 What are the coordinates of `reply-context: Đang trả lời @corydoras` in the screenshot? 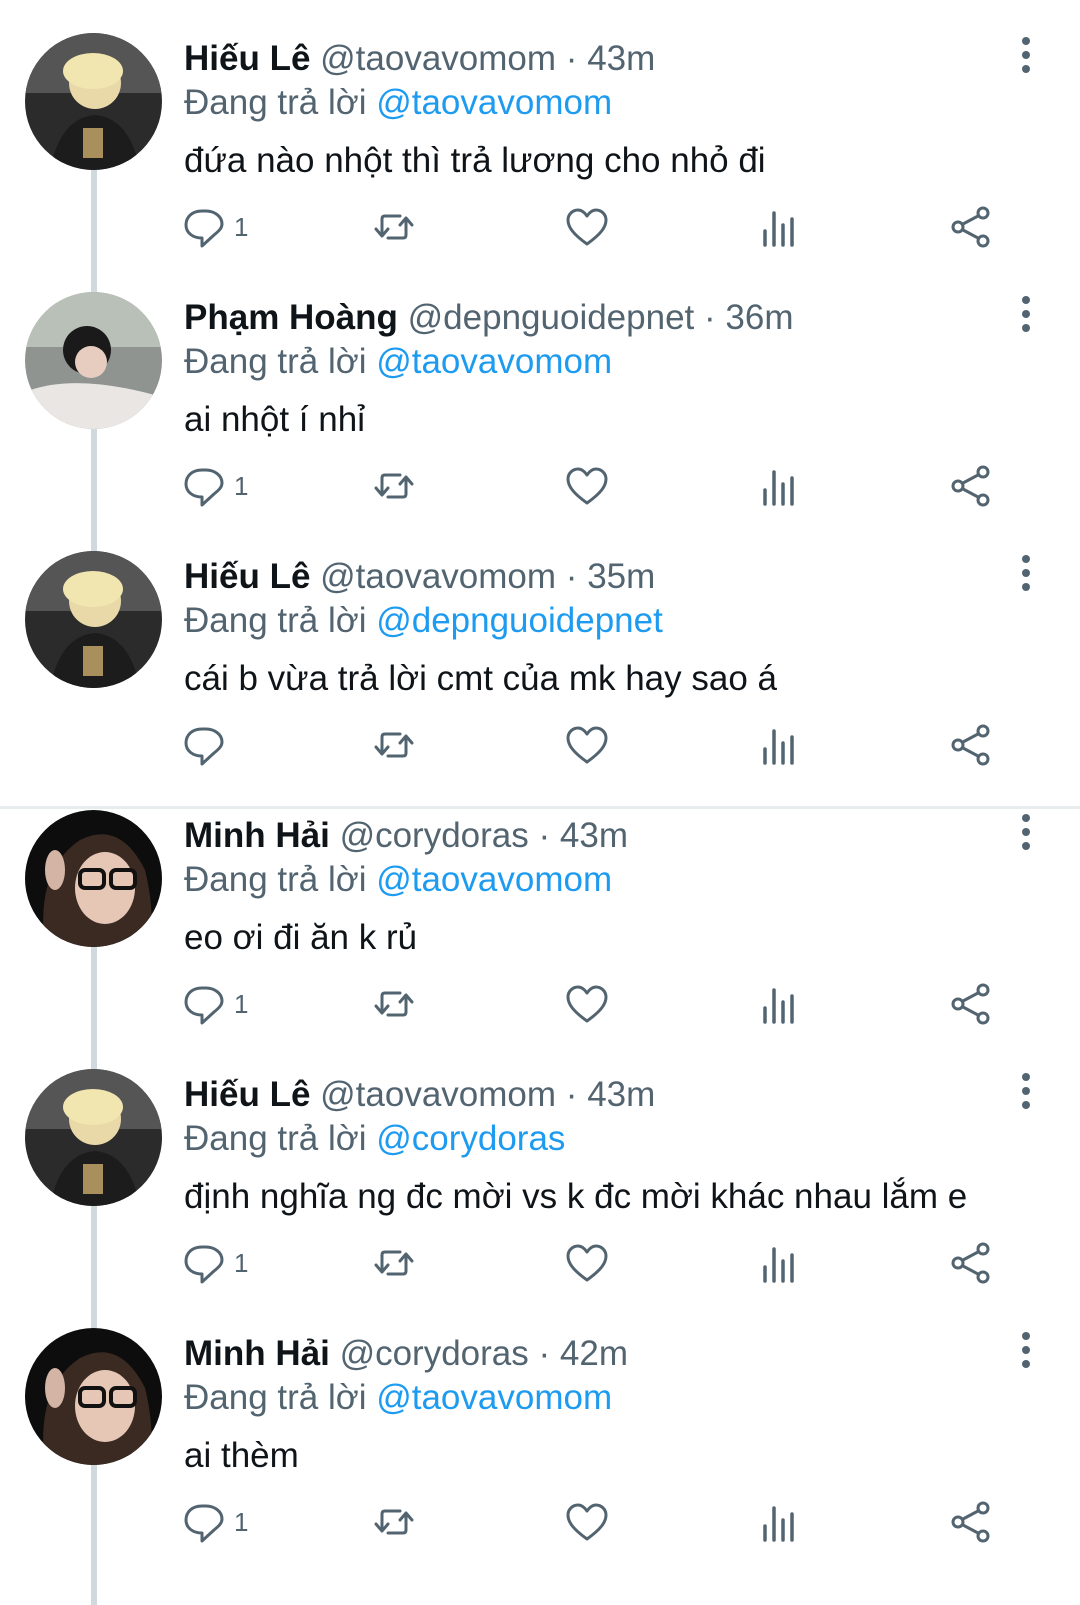 It's located at (374, 1139).